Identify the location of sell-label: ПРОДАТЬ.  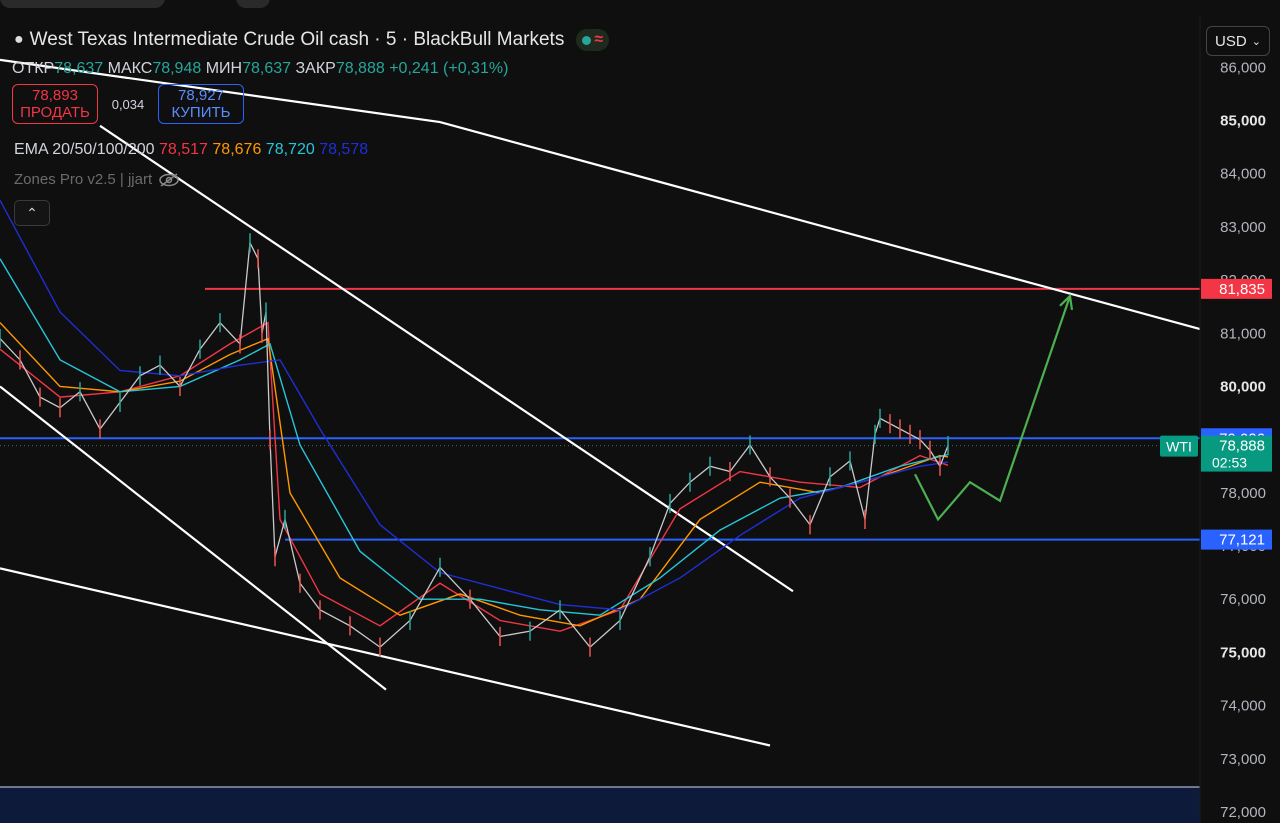
(55, 112).